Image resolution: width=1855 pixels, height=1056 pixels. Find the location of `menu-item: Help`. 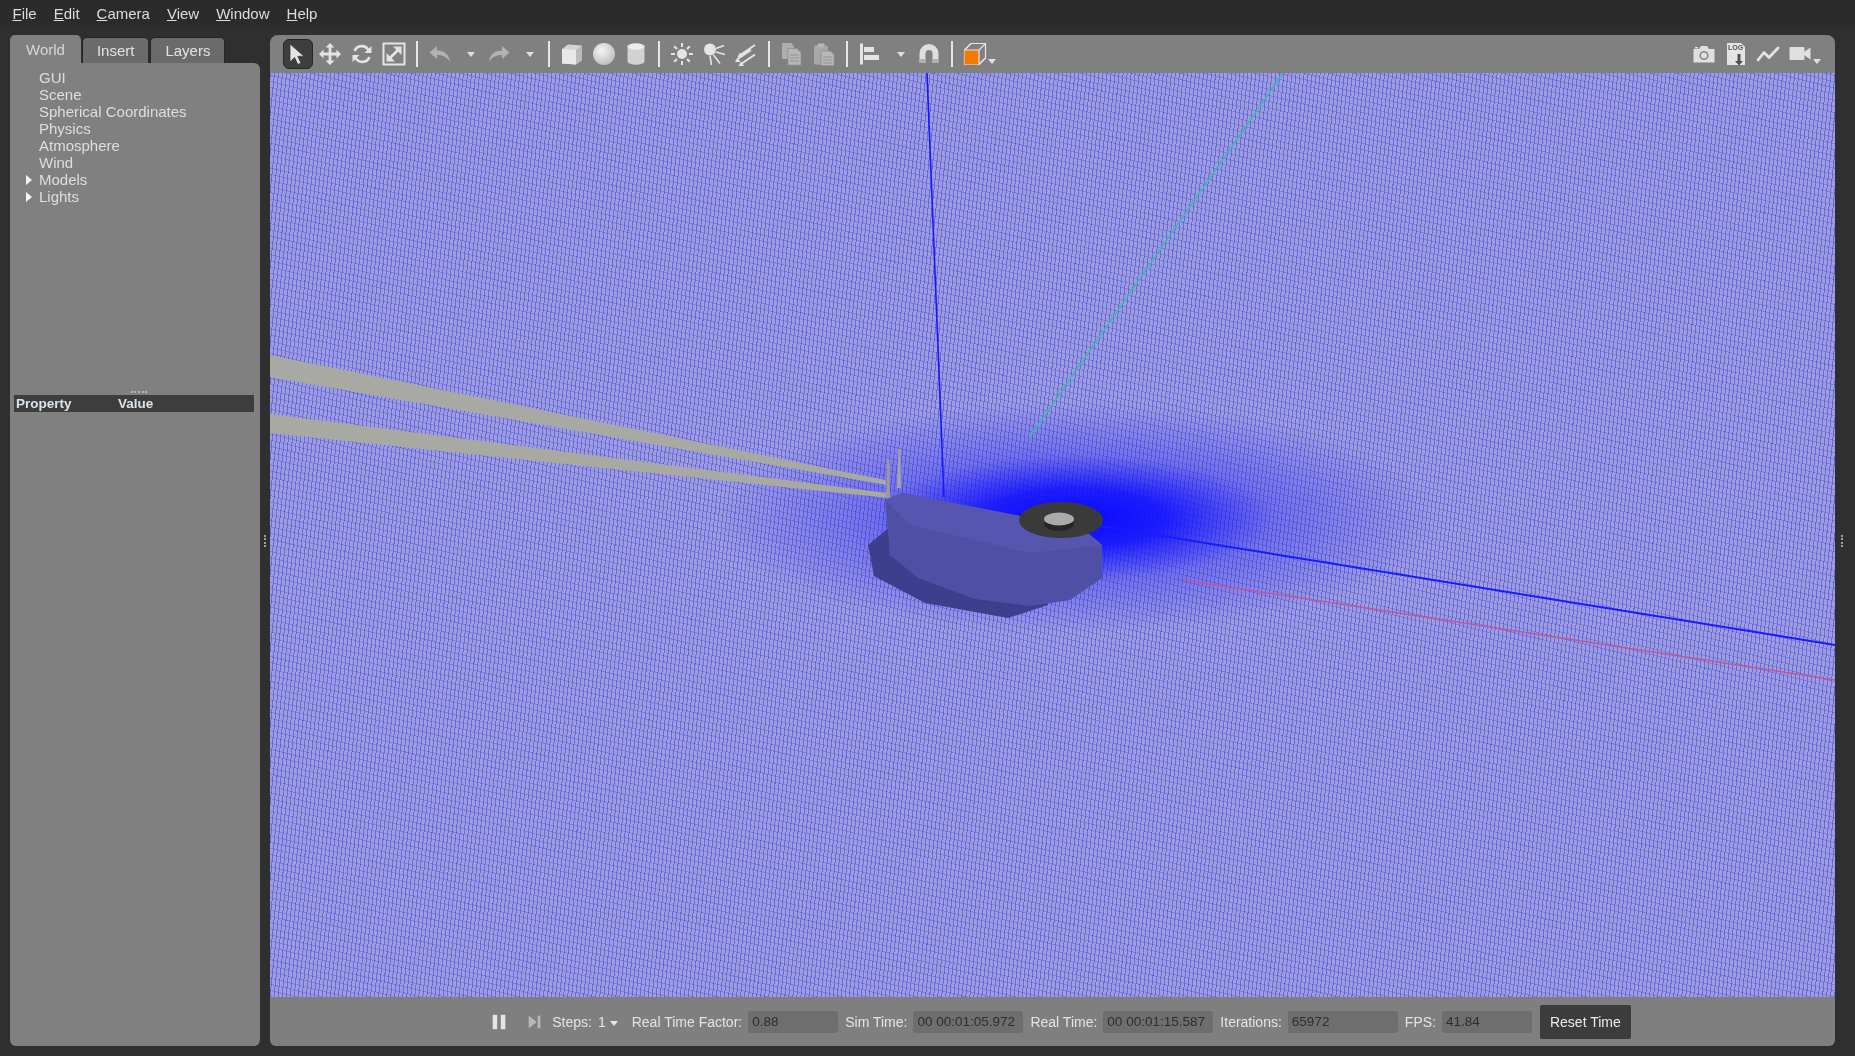

menu-item: Help is located at coordinates (302, 14).